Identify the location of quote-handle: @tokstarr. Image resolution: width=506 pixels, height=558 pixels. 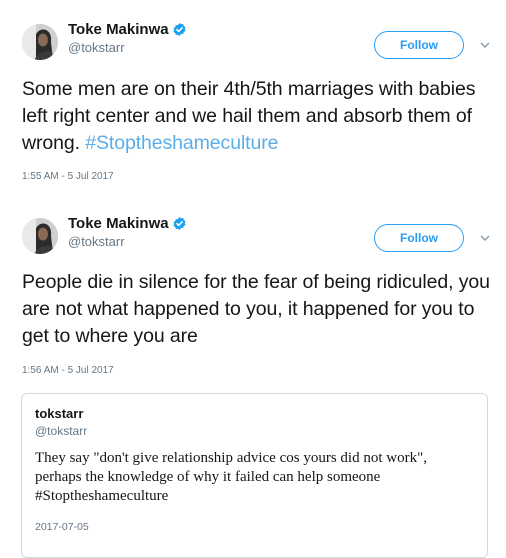
(61, 431).